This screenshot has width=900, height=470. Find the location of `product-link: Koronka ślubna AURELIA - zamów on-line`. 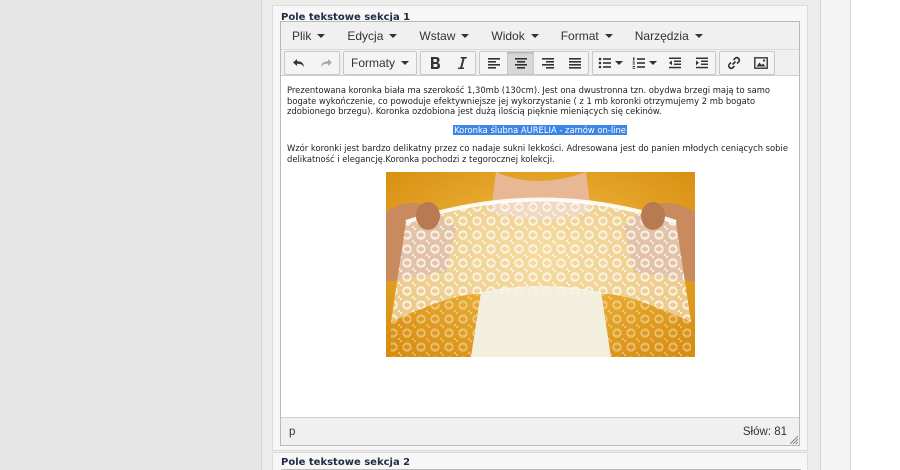

product-link: Koronka ślubna AURELIA - zamów on-line is located at coordinates (540, 129).